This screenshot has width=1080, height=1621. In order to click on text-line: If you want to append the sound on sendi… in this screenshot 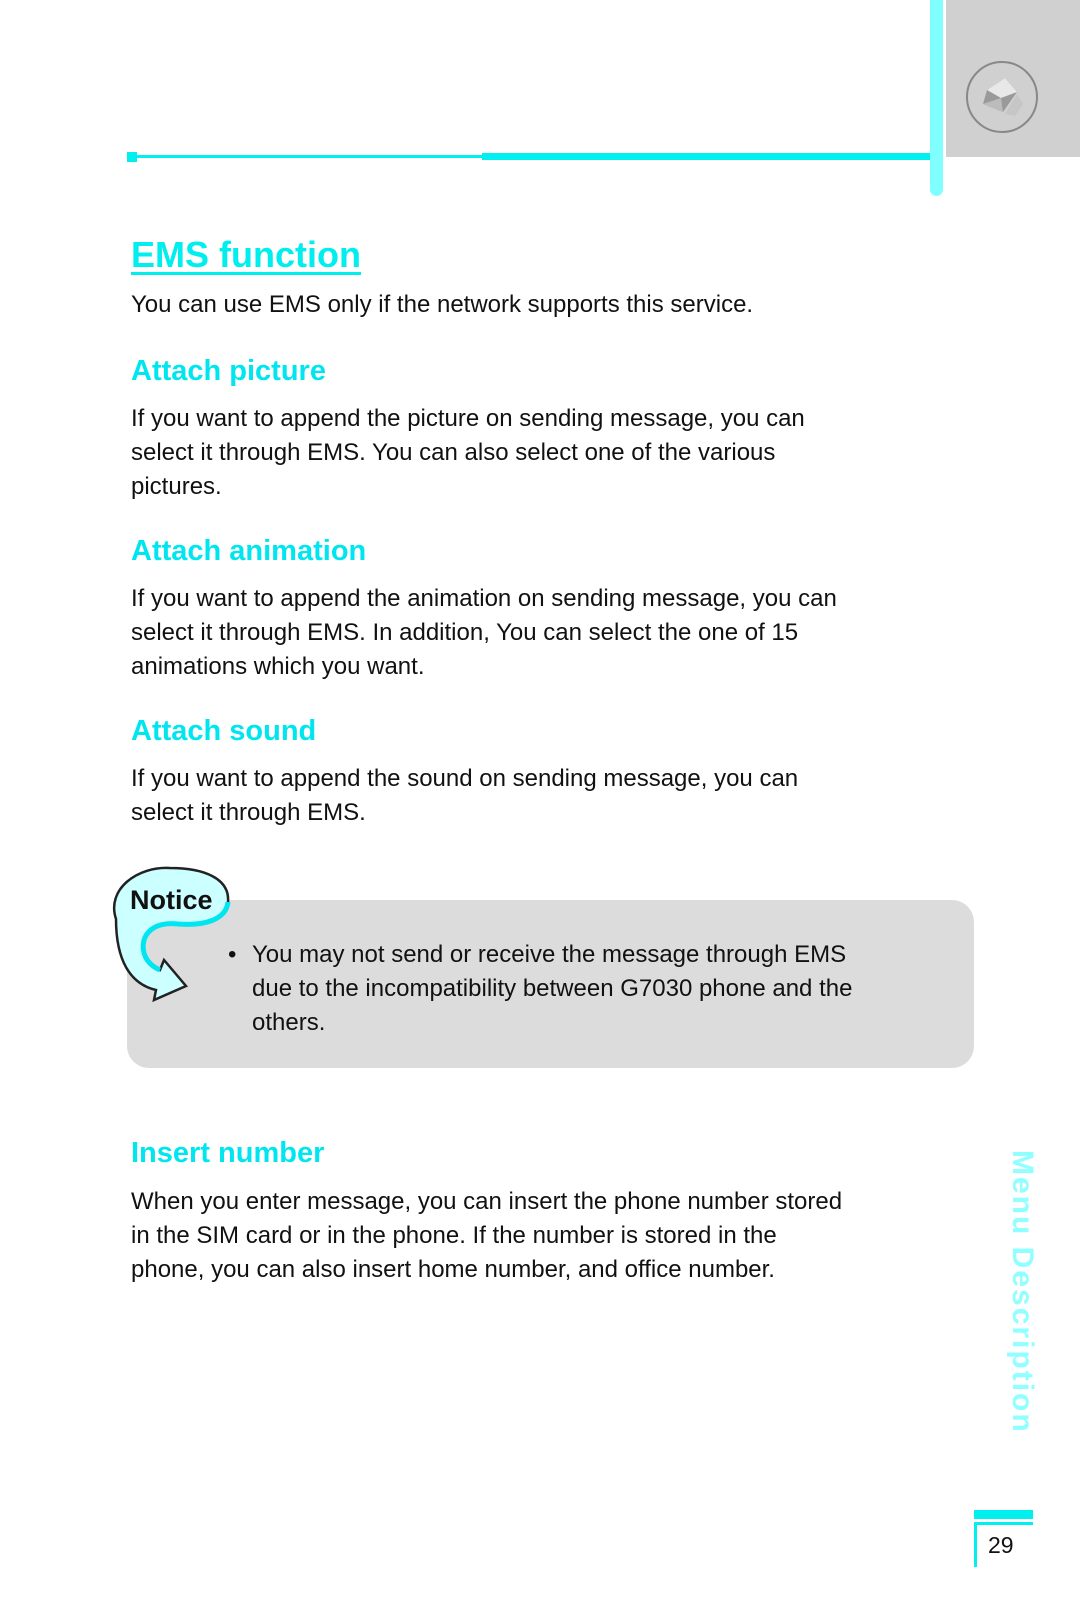, I will do `click(465, 778)`.